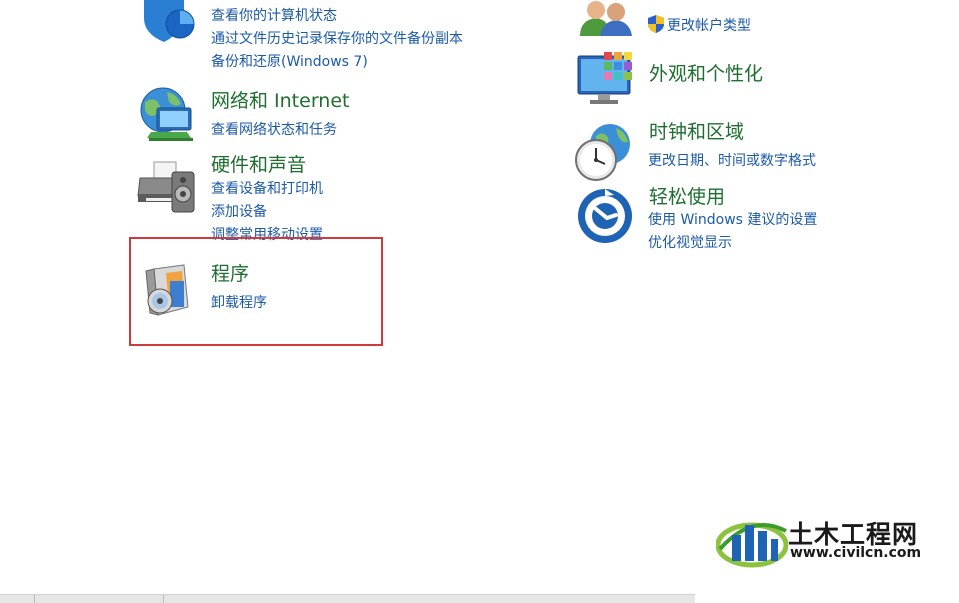 Image resolution: width=959 pixels, height=603 pixels. What do you see at coordinates (607, 79) in the screenshot?
I see `monitor-palette-icon` at bounding box center [607, 79].